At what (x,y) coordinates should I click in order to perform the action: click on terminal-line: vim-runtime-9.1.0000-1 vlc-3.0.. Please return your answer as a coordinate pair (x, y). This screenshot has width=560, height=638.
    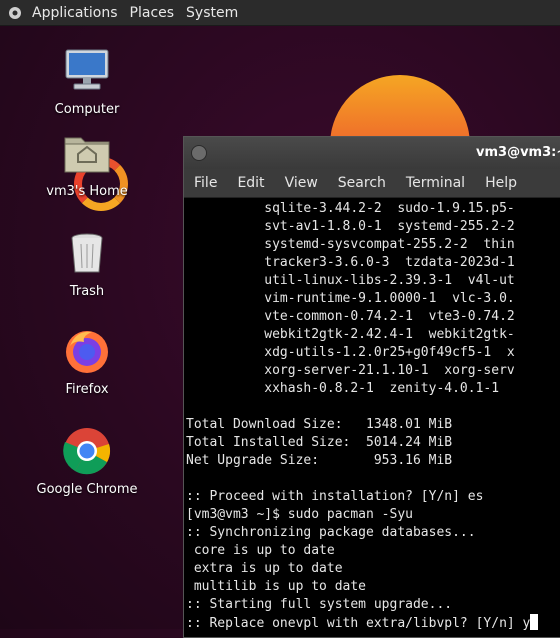
    Looking at the image, I should click on (350, 298).